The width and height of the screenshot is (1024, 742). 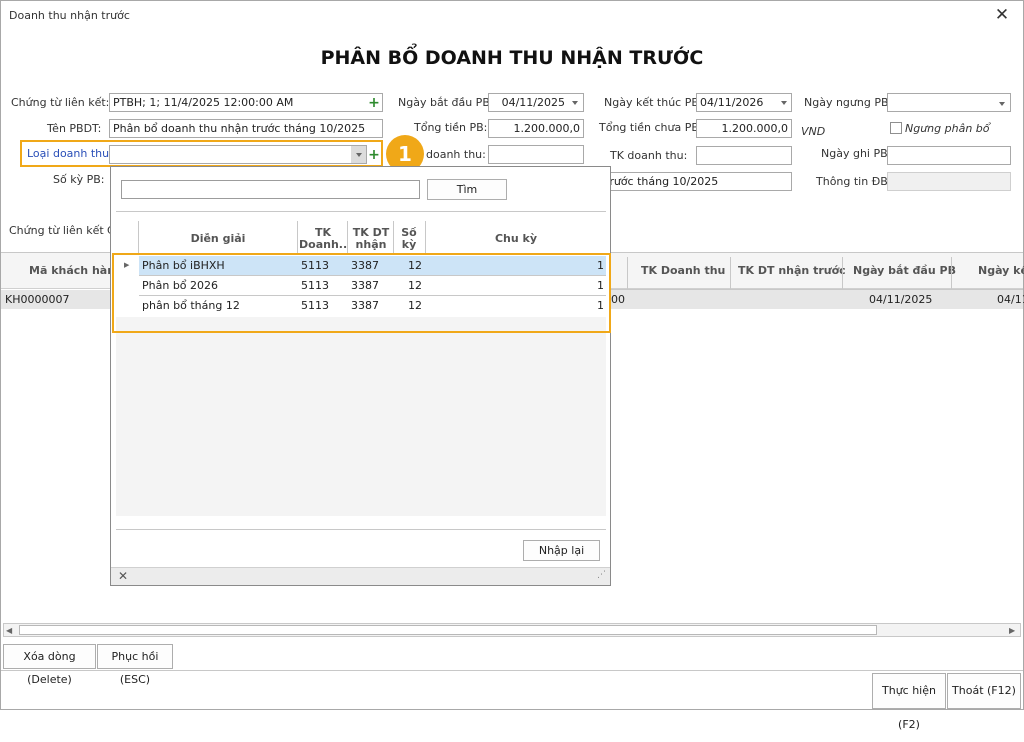 What do you see at coordinates (984, 691) in the screenshot?
I see `thoat-button: Thoát (F12)` at bounding box center [984, 691].